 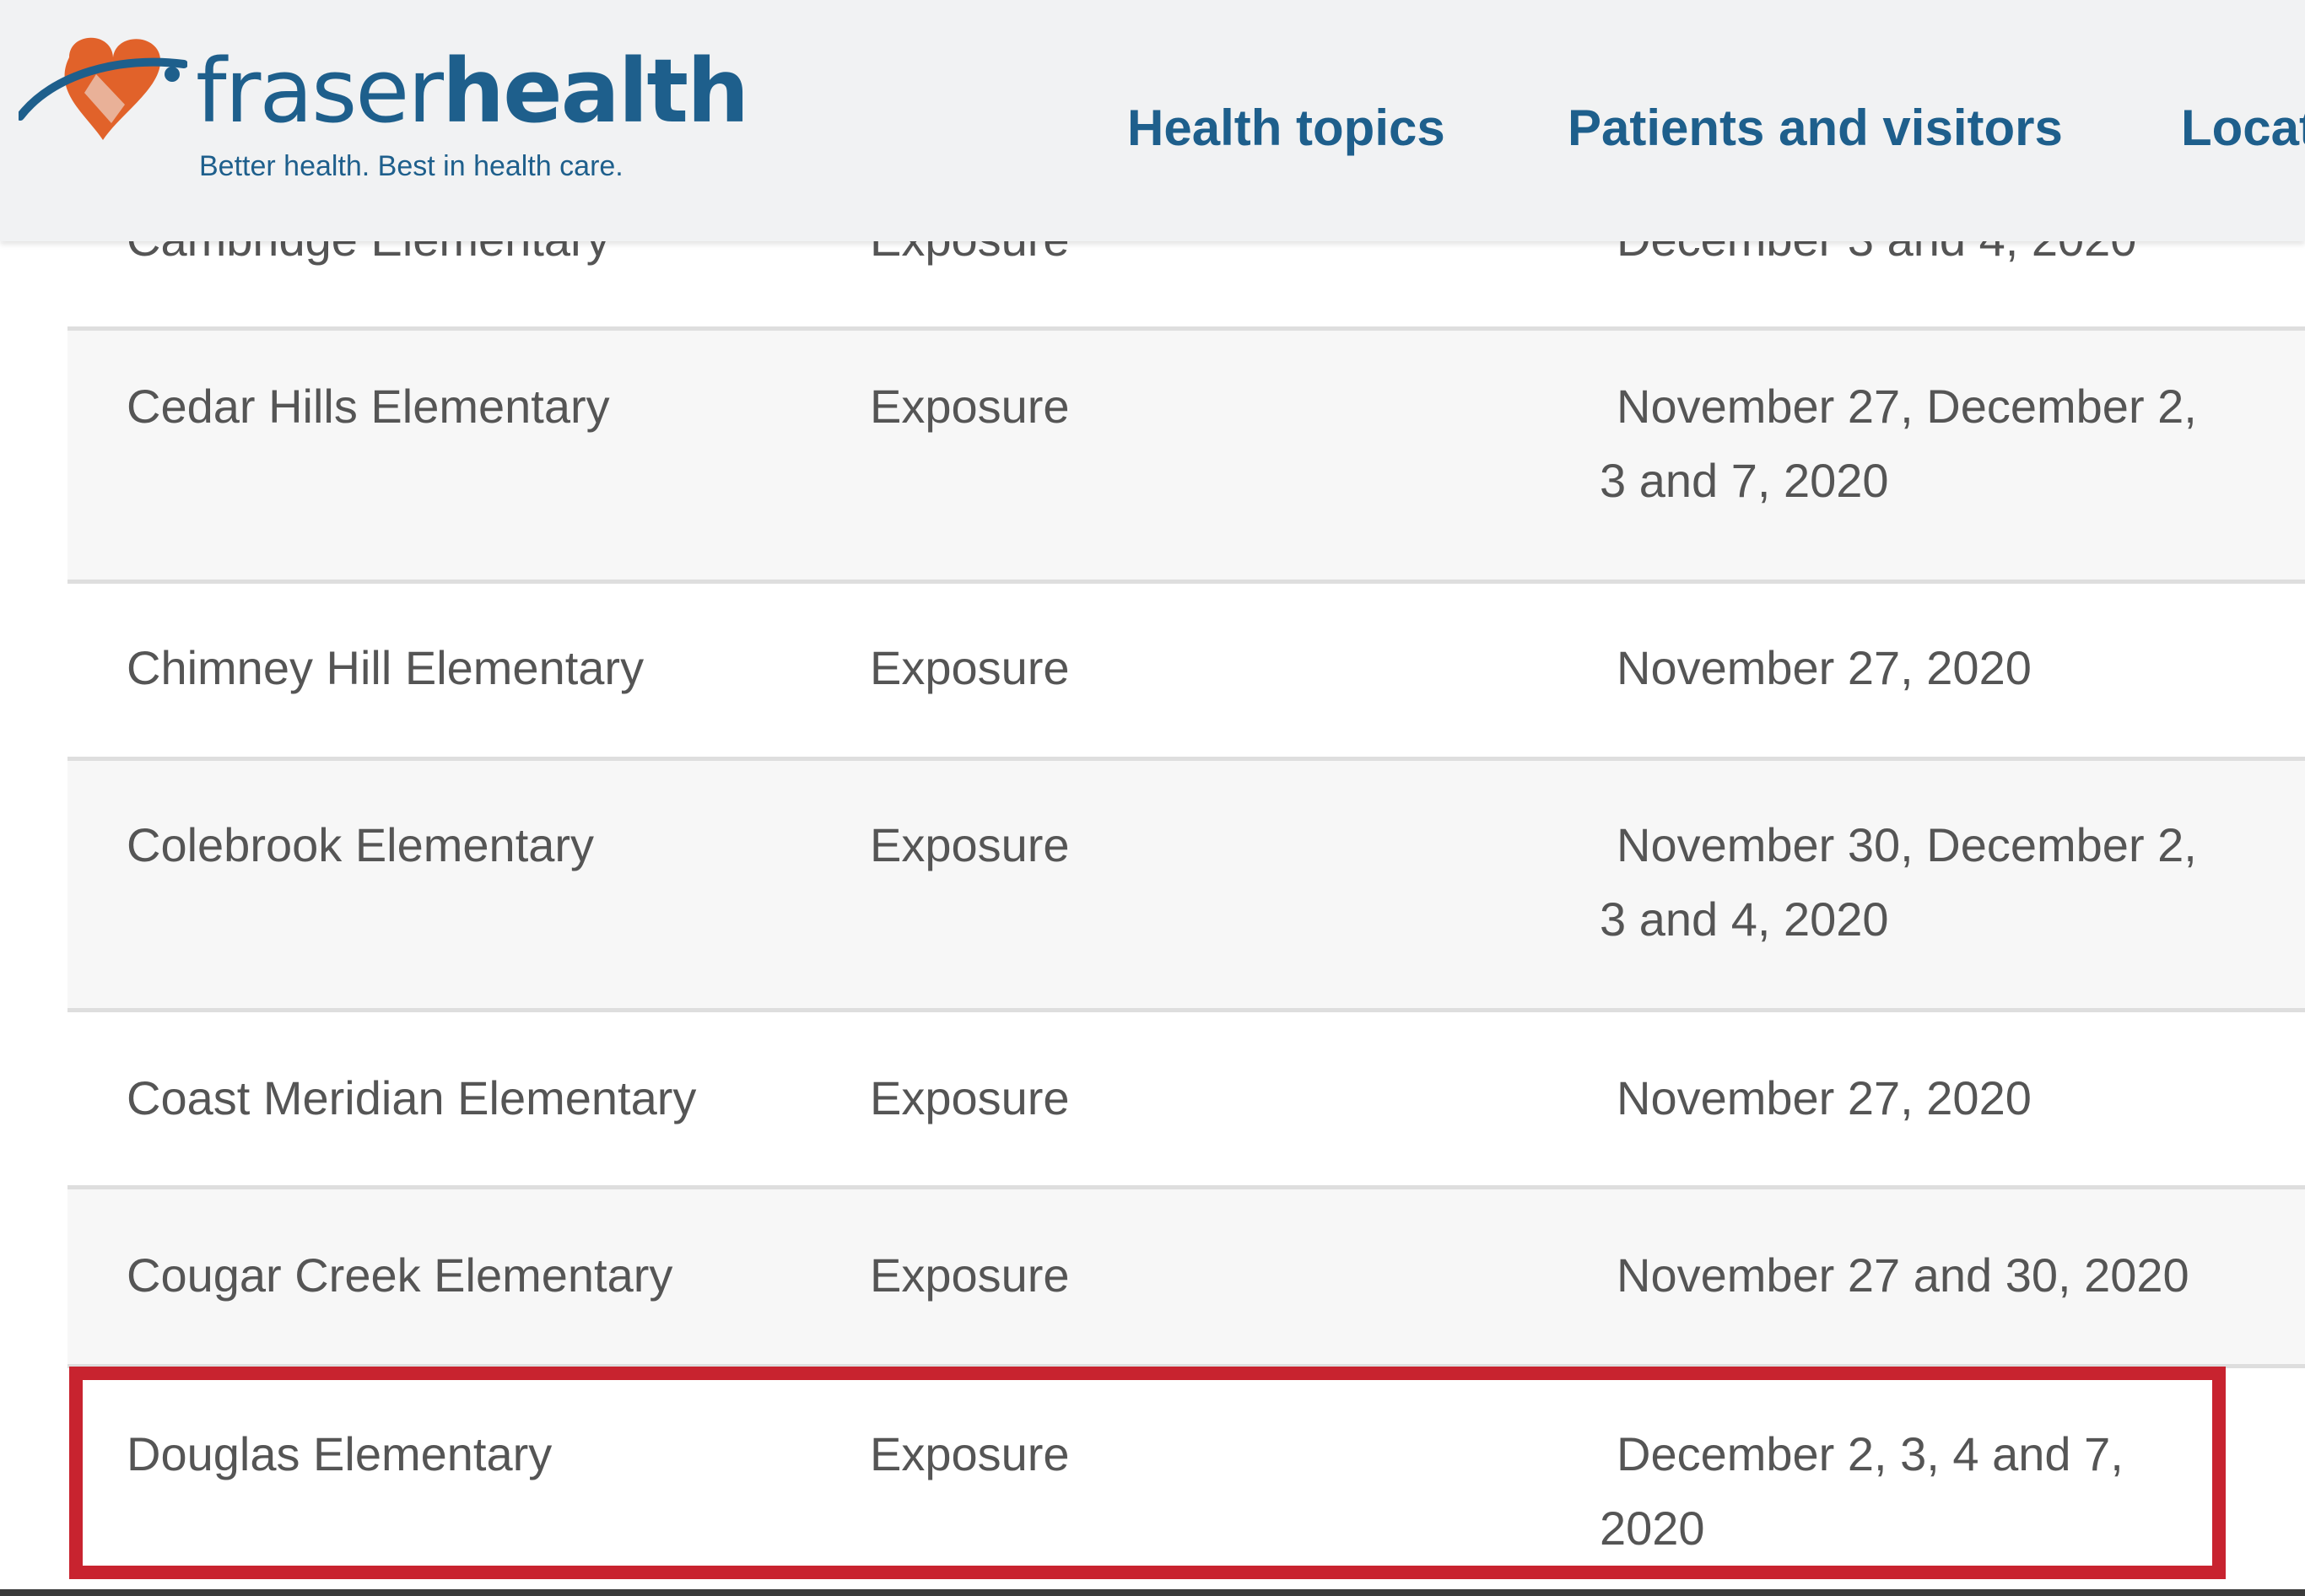 I want to click on exposure-dates-line: November 27 and 30, 2020, so click(x=1903, y=1275).